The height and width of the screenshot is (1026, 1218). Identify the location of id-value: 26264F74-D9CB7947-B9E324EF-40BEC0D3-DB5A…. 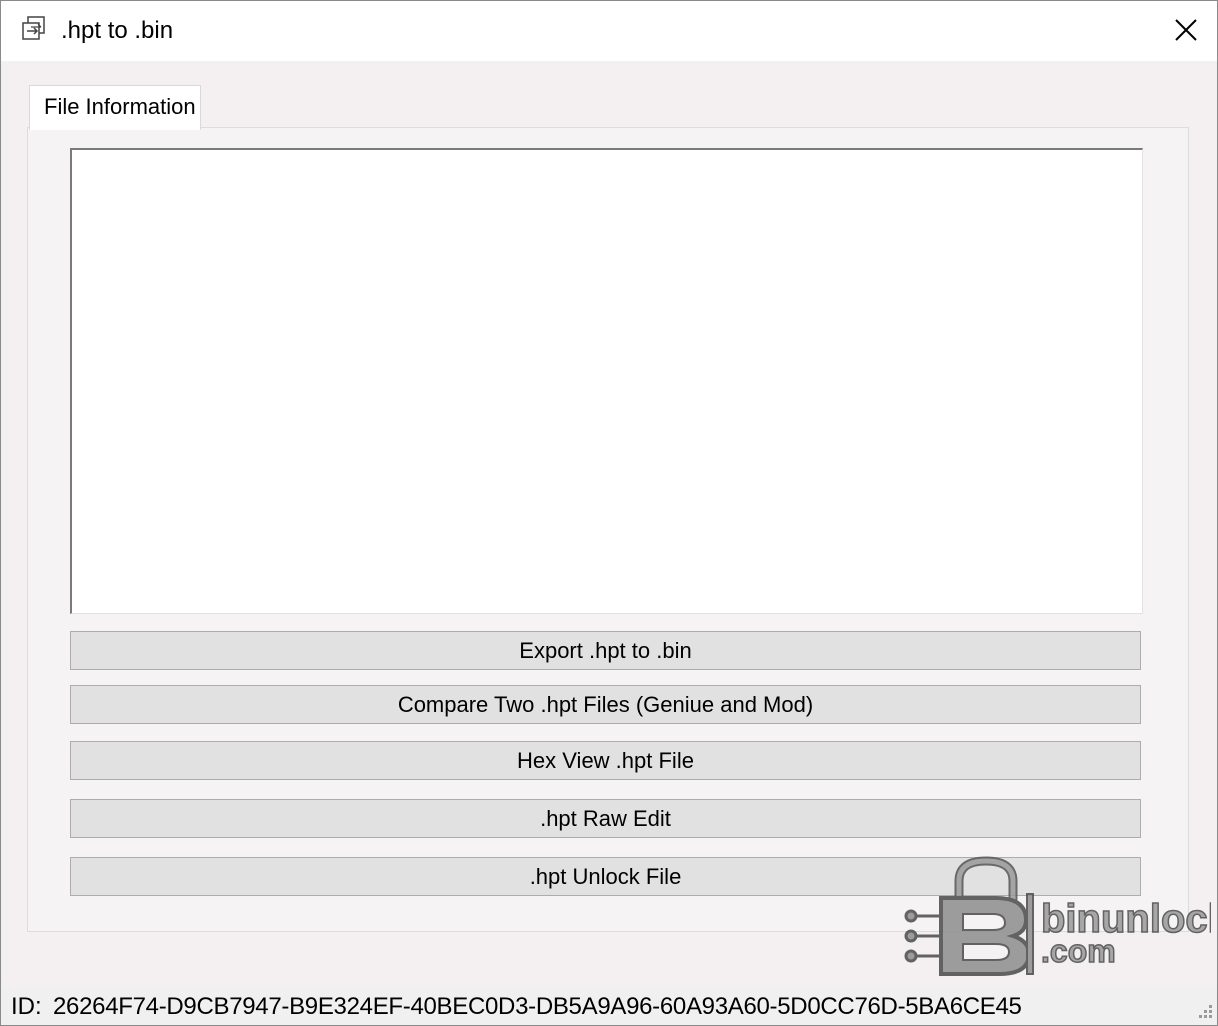
(537, 1006).